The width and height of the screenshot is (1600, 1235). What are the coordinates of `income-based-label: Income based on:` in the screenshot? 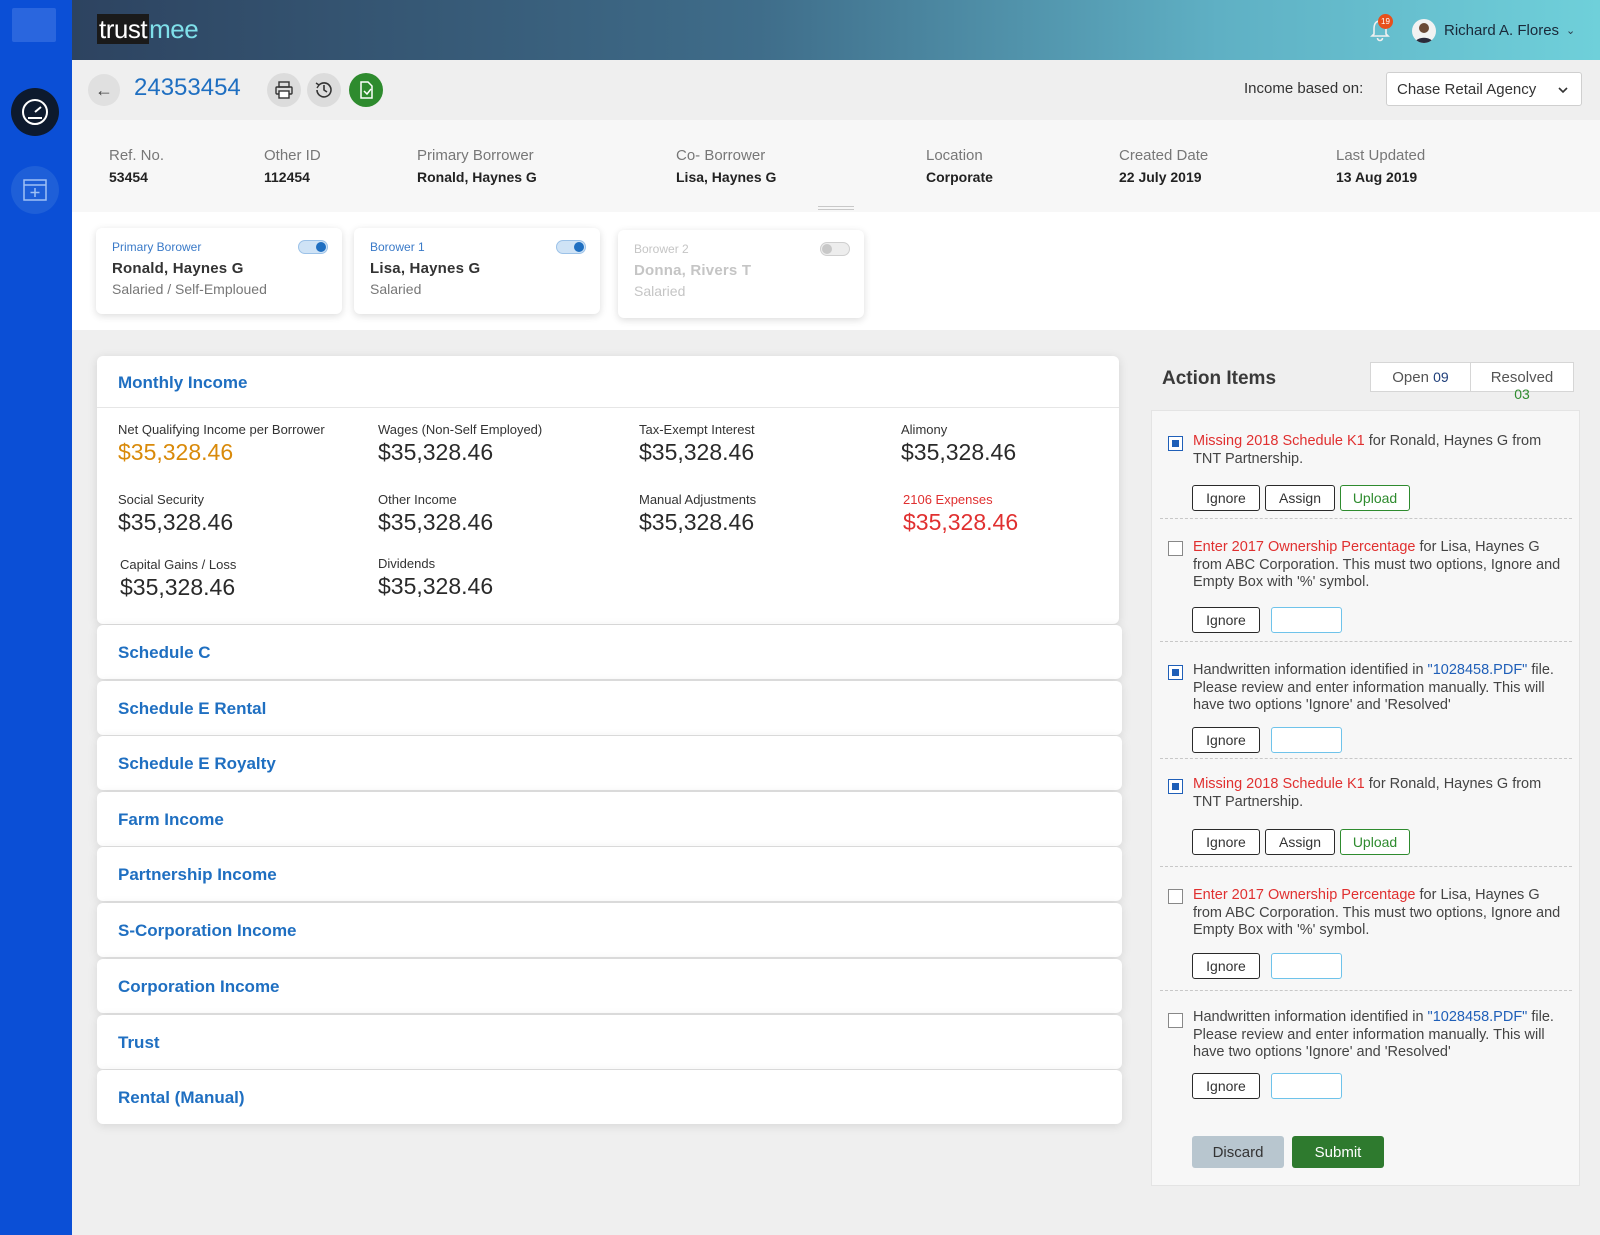 It's located at (1304, 88).